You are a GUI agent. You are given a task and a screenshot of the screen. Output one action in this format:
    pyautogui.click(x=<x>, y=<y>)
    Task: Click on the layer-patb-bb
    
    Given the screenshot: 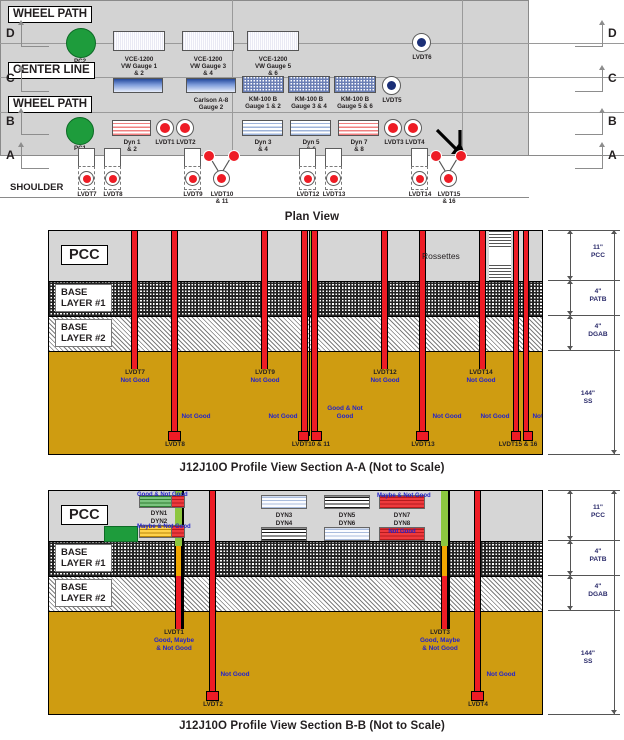 What is the action you would take?
    pyautogui.click(x=295, y=558)
    